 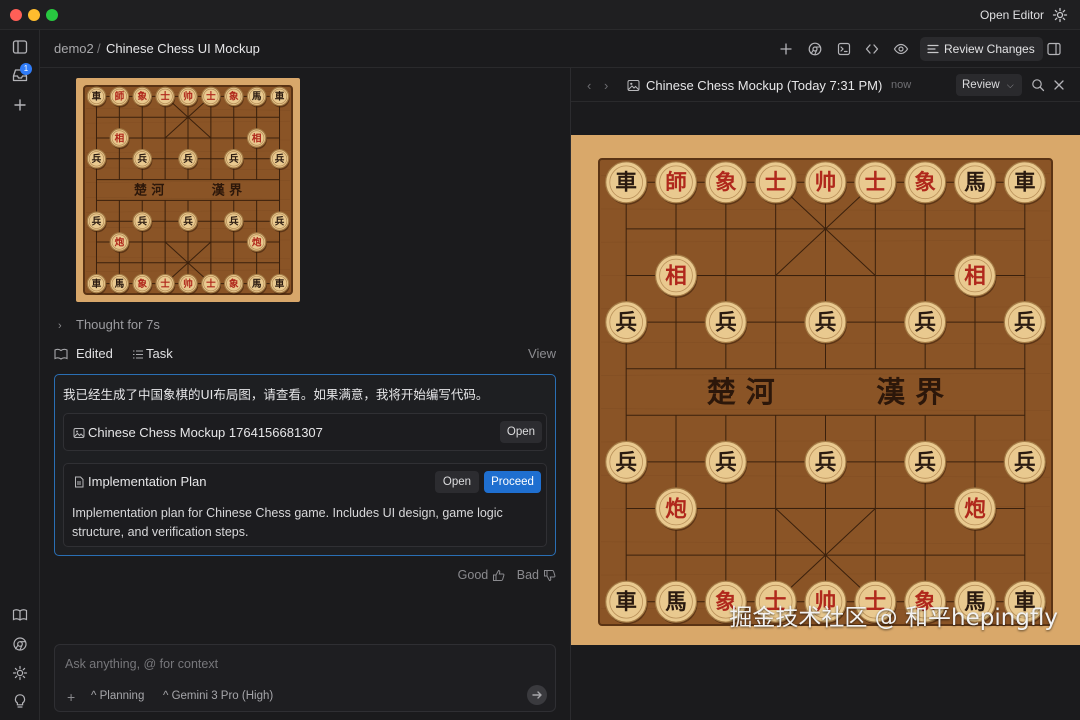 I want to click on sidebar-toggle-icon, so click(x=20, y=47).